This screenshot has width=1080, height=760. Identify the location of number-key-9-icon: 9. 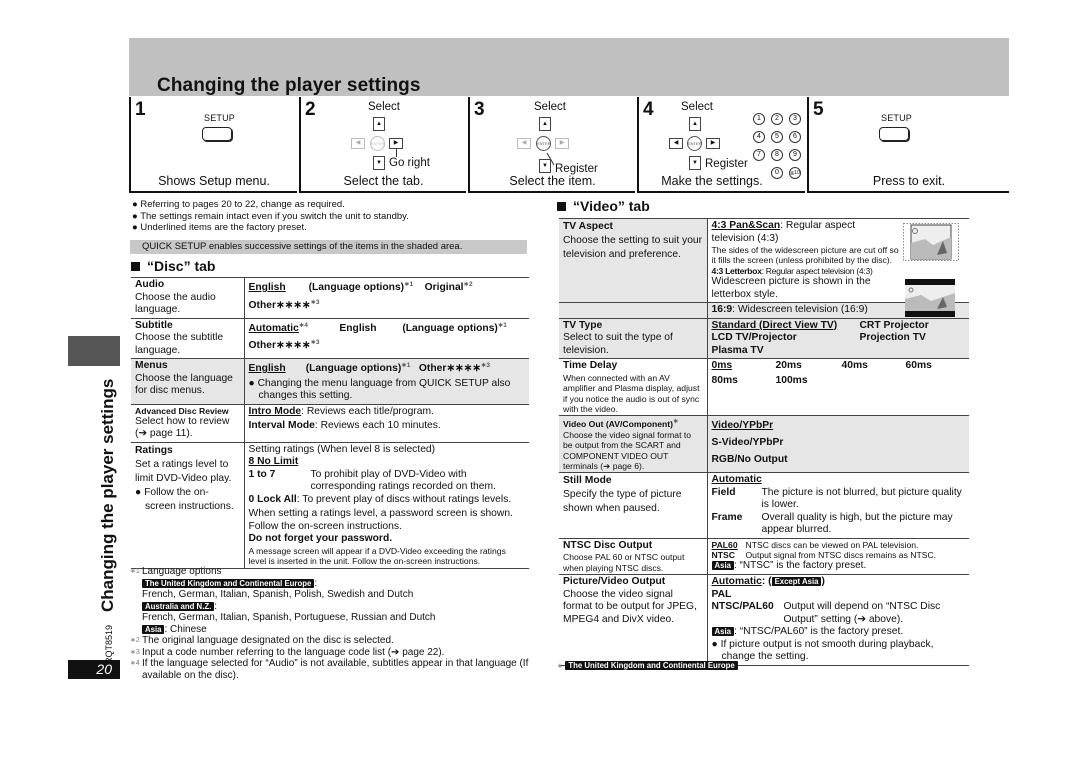
(795, 155).